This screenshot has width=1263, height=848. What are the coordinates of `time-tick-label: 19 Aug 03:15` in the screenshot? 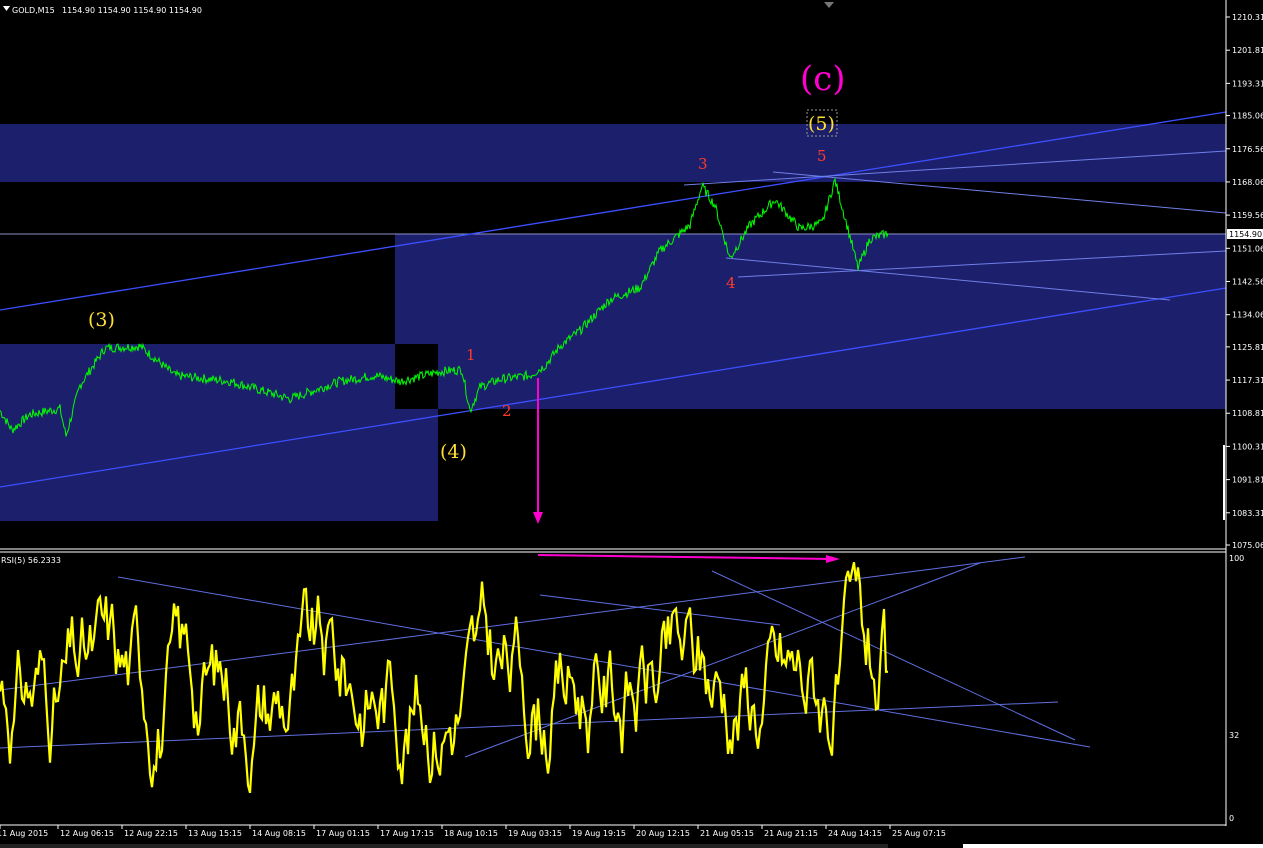 It's located at (535, 833).